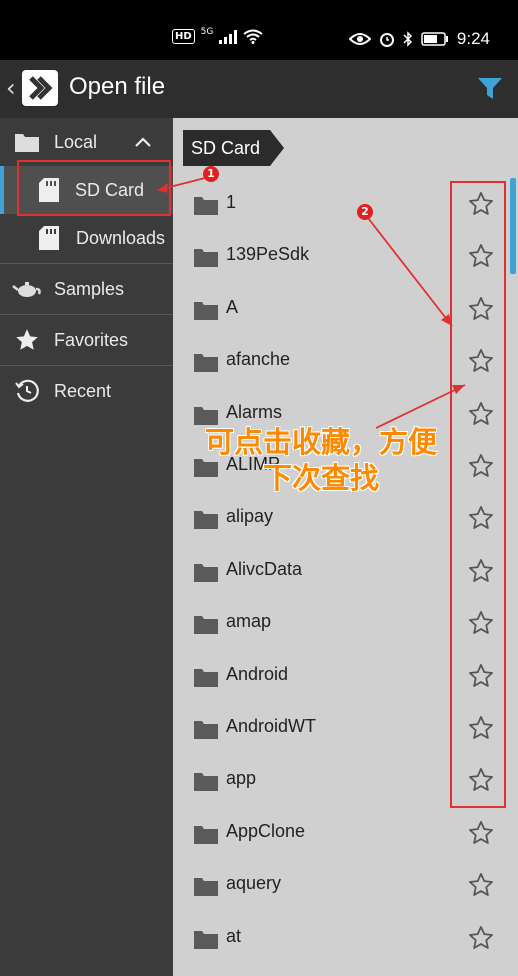 The height and width of the screenshot is (976, 518). What do you see at coordinates (386, 40) in the screenshot?
I see `alarm-icon` at bounding box center [386, 40].